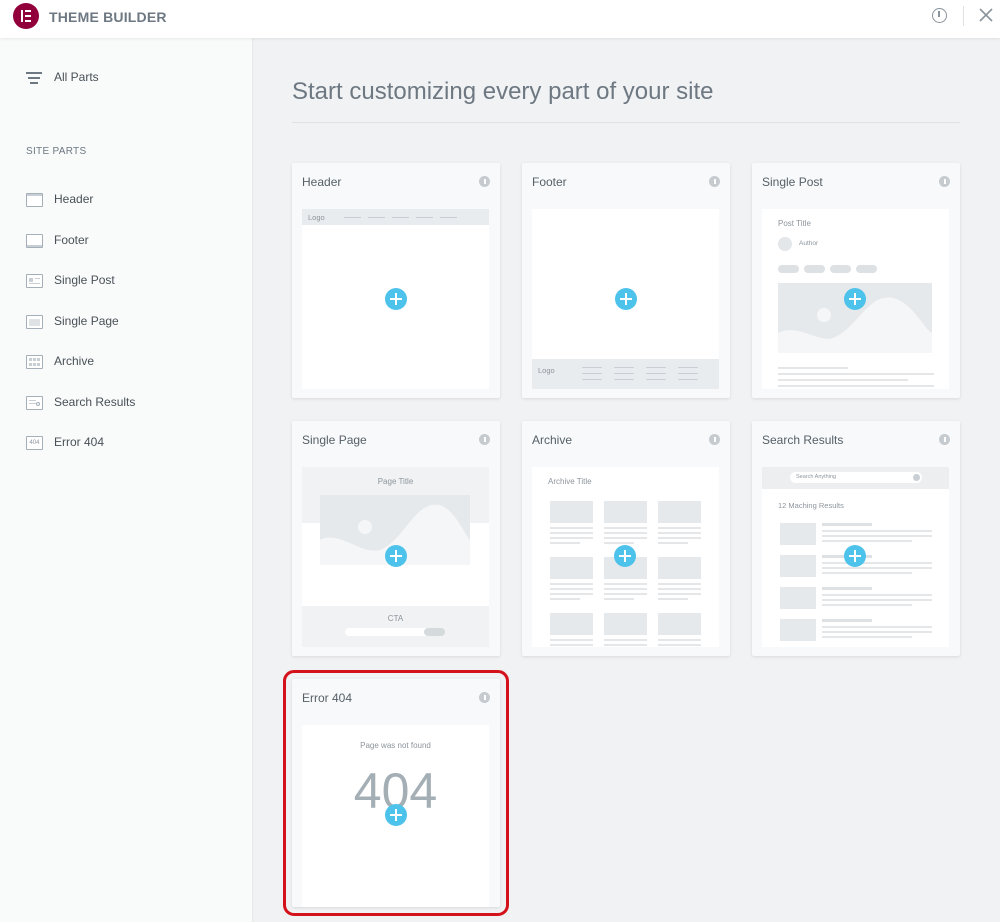 Image resolution: width=1000 pixels, height=922 pixels. I want to click on sidebar-item-header: Header, so click(131, 200).